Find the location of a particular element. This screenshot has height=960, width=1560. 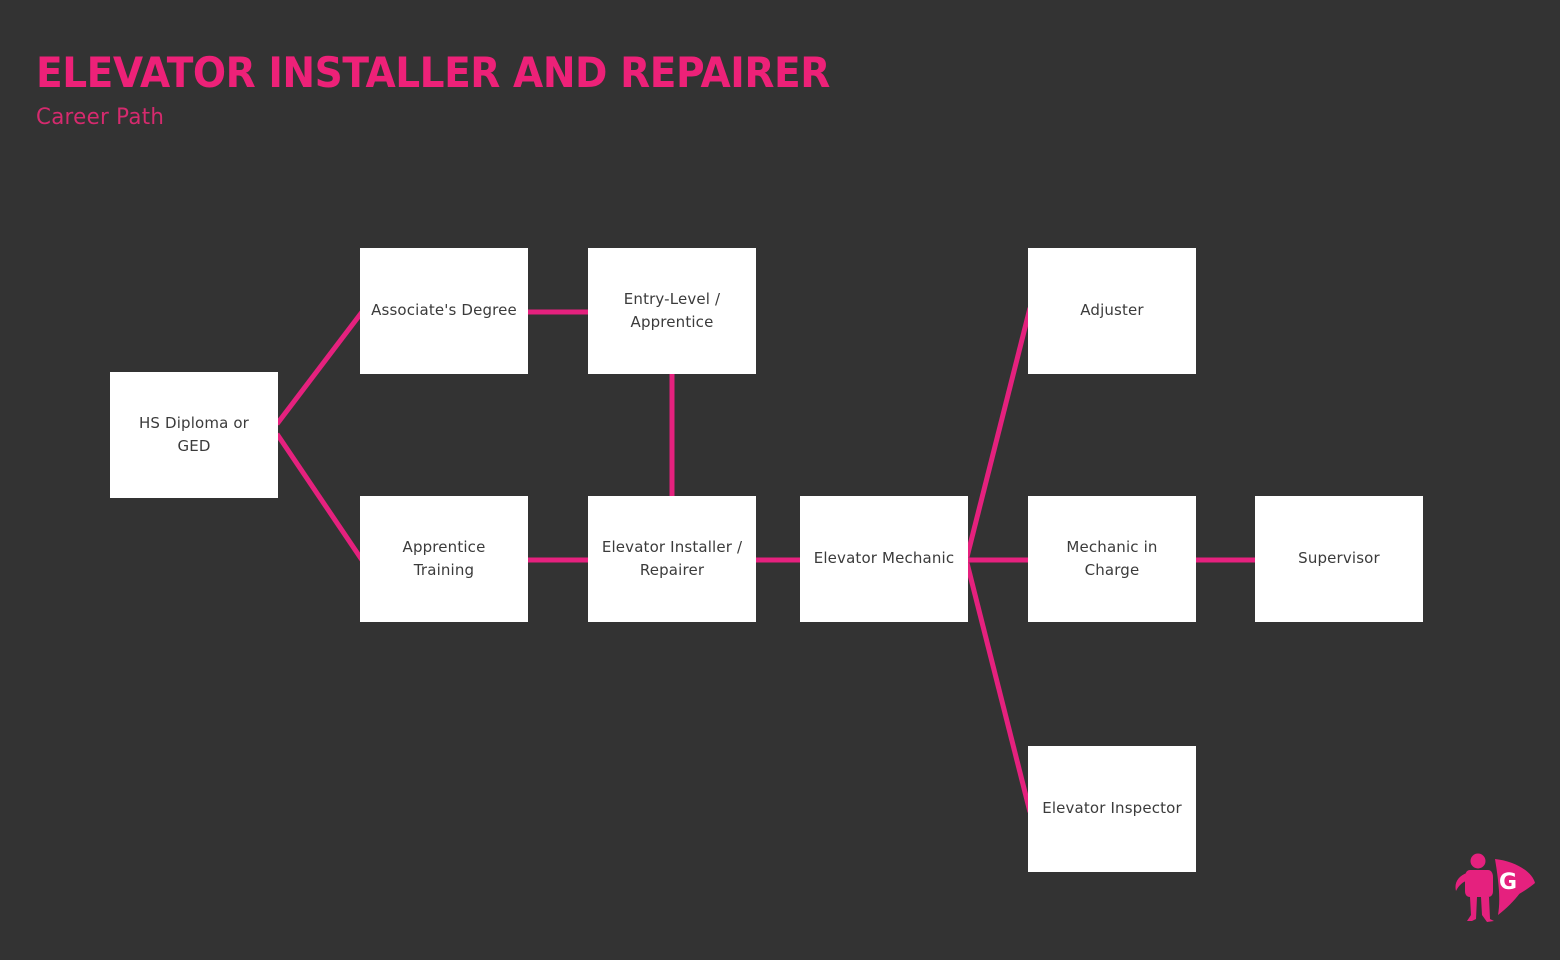

node-associates: Associate's Degree is located at coordinates (444, 311).